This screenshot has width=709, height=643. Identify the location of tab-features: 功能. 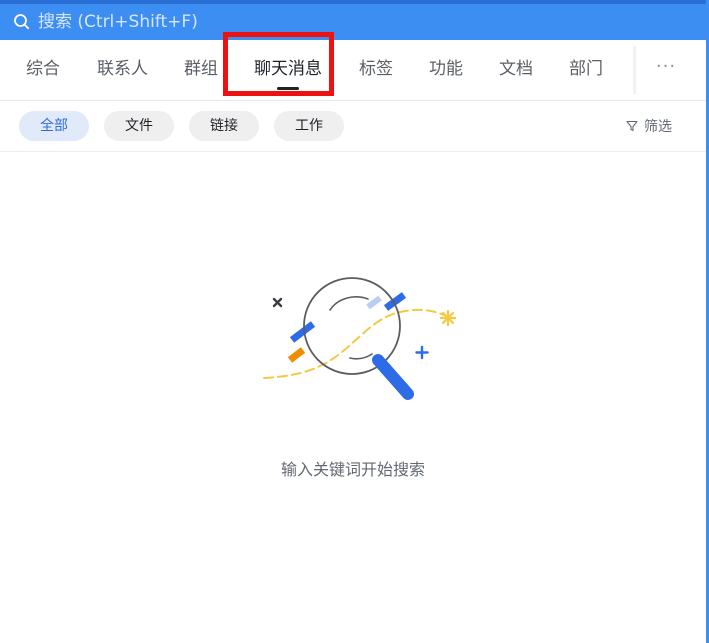
(446, 70).